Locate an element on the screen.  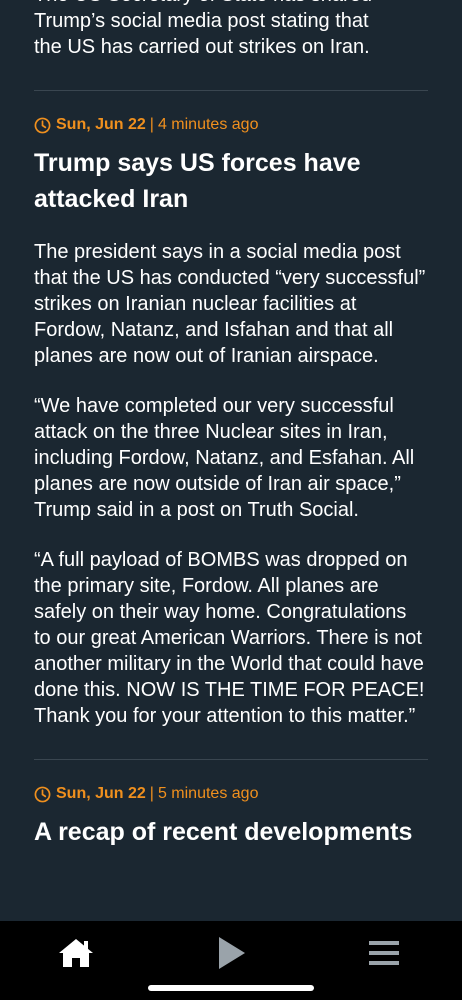
menu-icon is located at coordinates (384, 953).